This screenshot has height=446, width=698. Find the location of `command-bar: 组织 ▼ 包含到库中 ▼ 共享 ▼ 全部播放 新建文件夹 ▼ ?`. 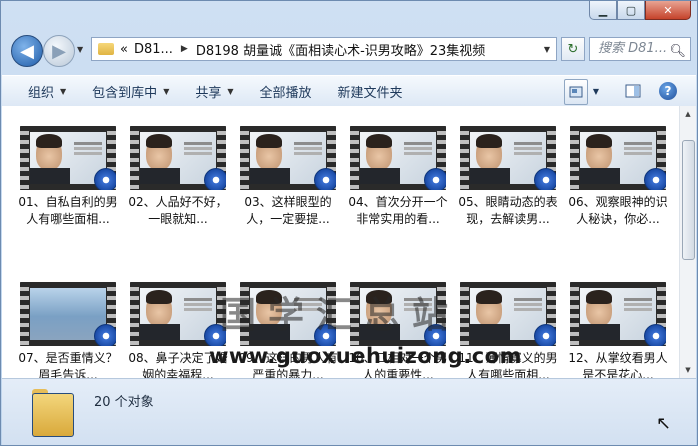

command-bar: 组织 ▼ 包含到库中 ▼ 共享 ▼ 全部播放 新建文件夹 ▼ ? is located at coordinates (349, 91).